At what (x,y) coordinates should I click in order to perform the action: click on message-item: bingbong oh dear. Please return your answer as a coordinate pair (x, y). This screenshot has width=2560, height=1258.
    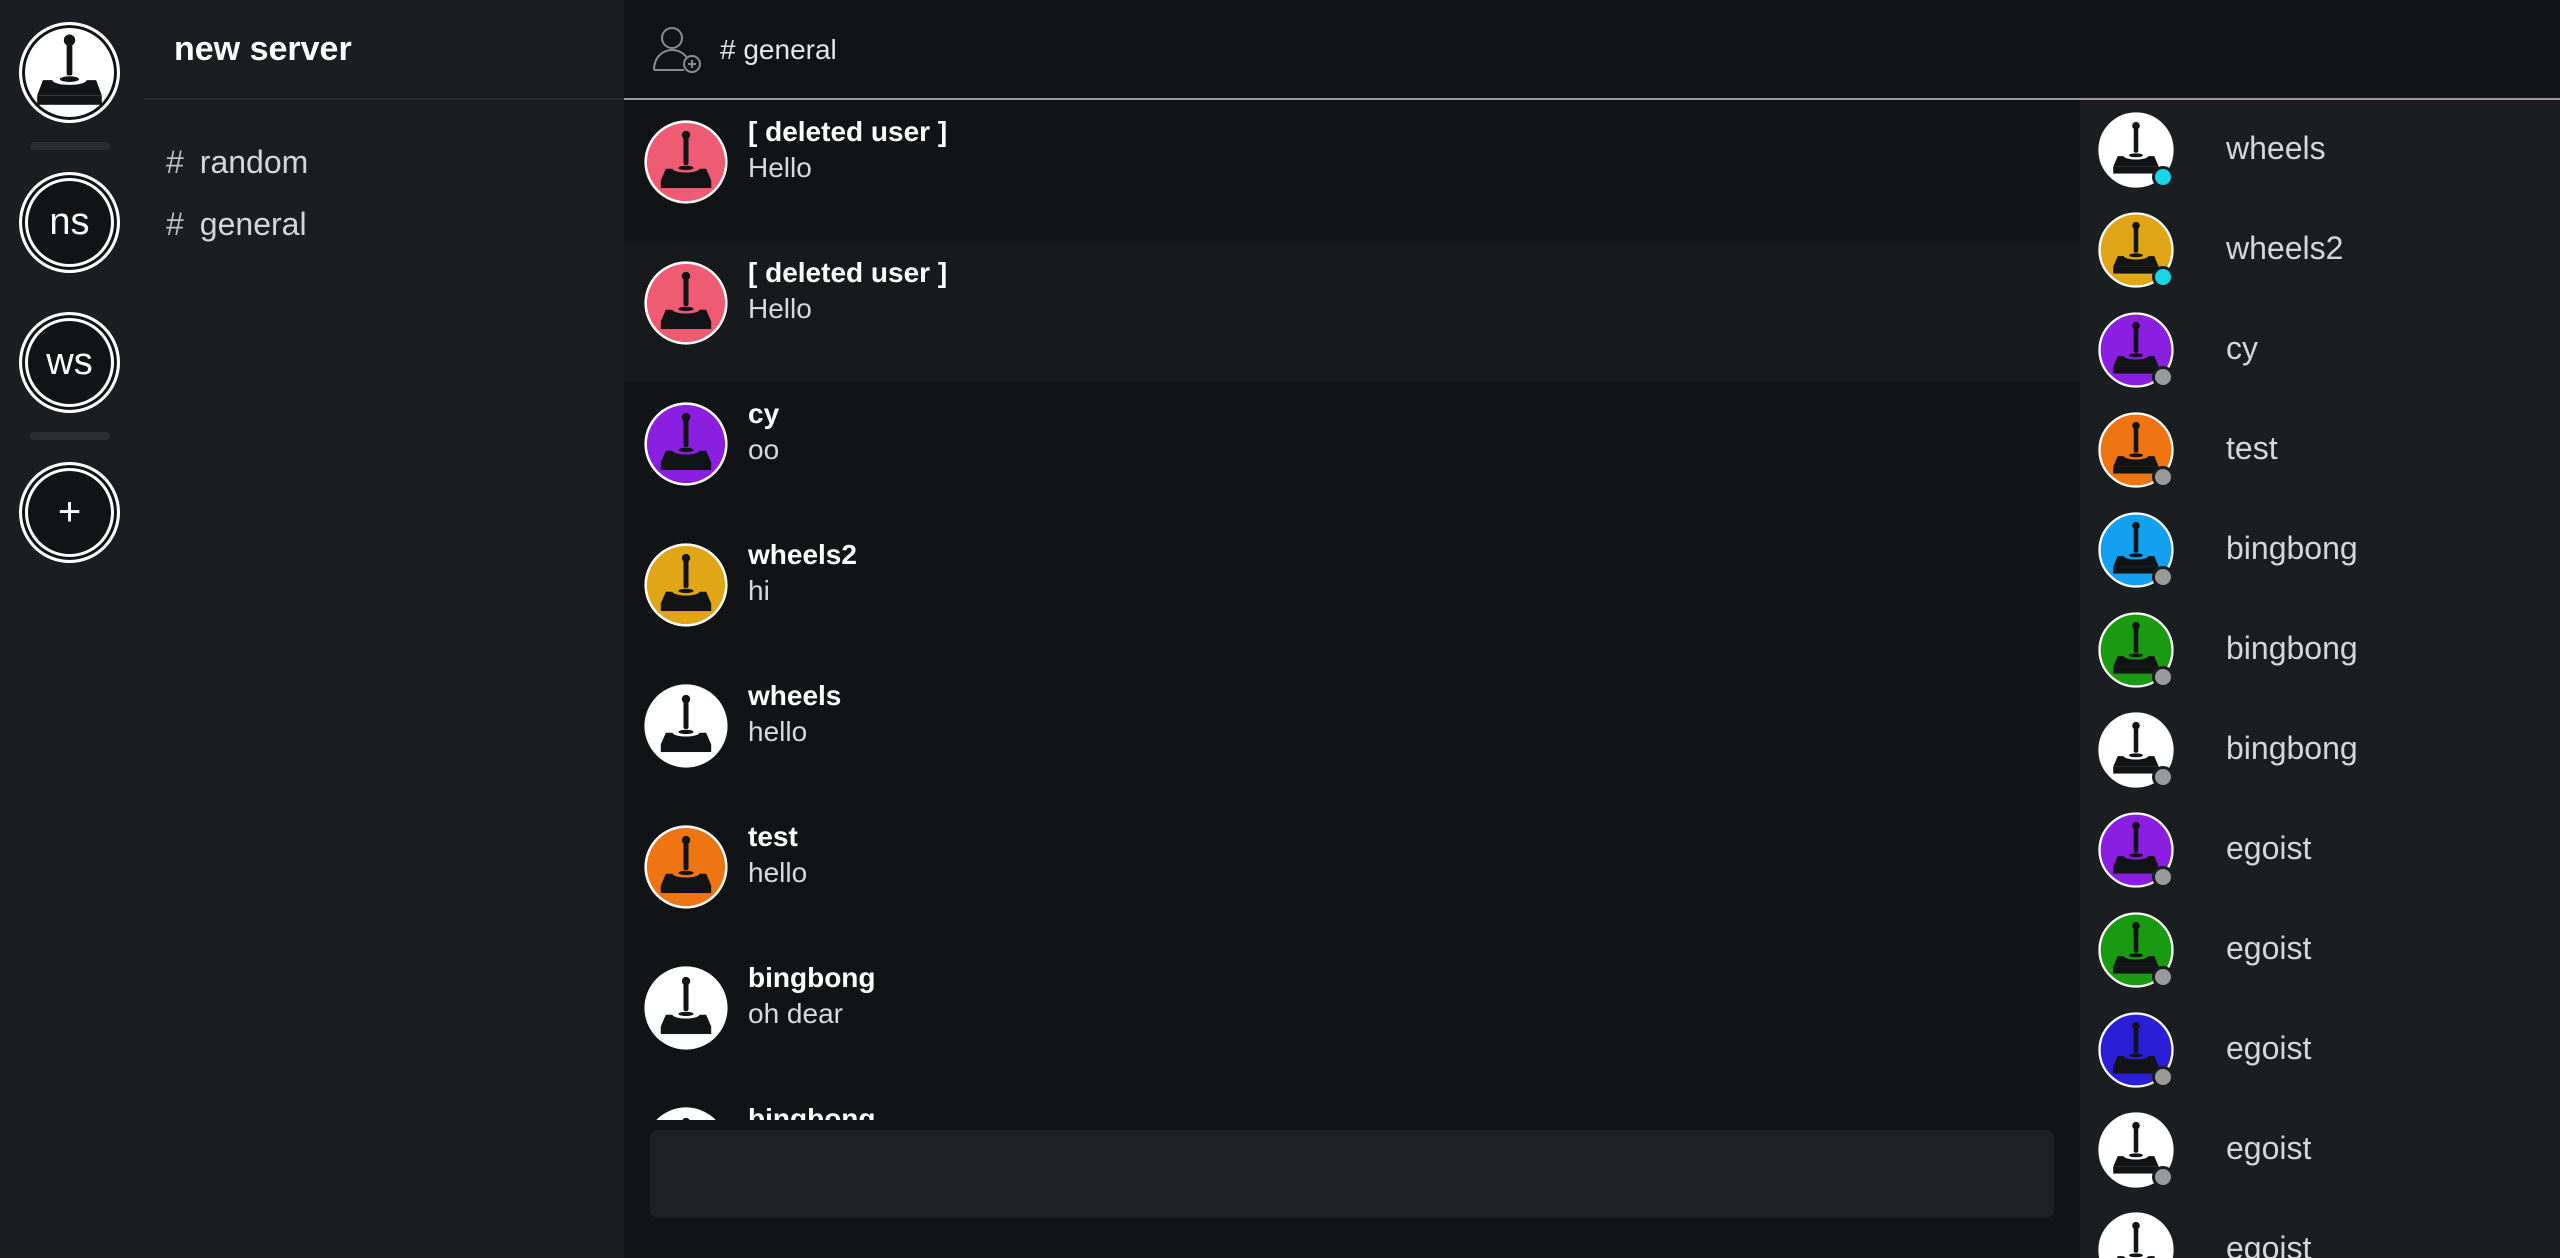
    Looking at the image, I should click on (1352, 1016).